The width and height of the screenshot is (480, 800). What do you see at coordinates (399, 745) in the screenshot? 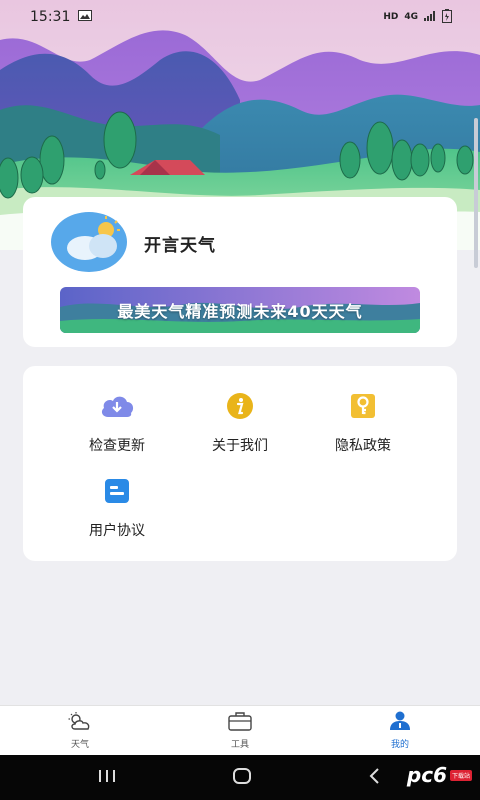
I see `tab-mine-label: 我的` at bounding box center [399, 745].